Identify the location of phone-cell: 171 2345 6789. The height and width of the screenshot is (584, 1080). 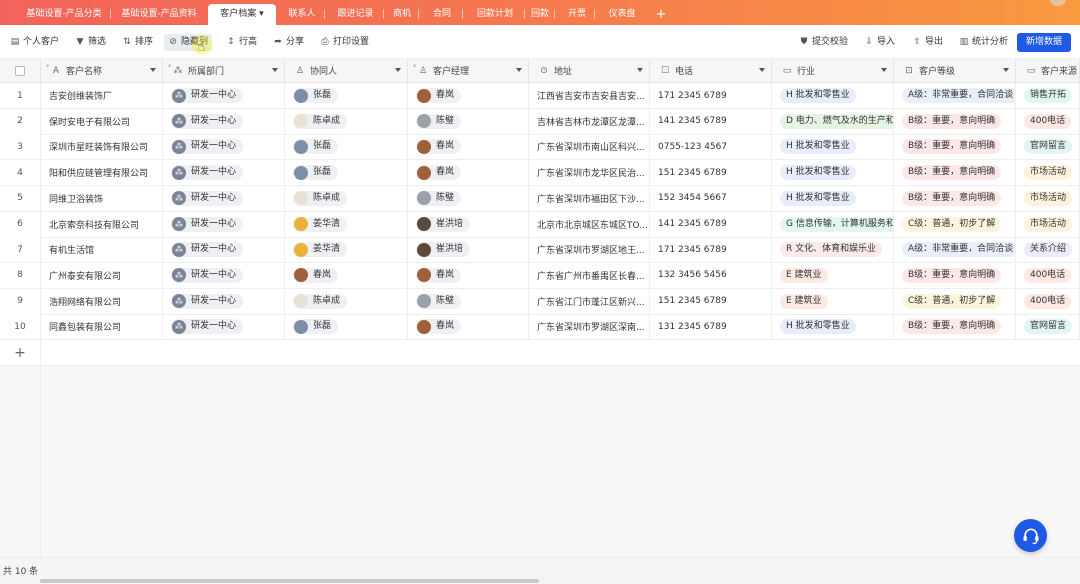
(711, 250).